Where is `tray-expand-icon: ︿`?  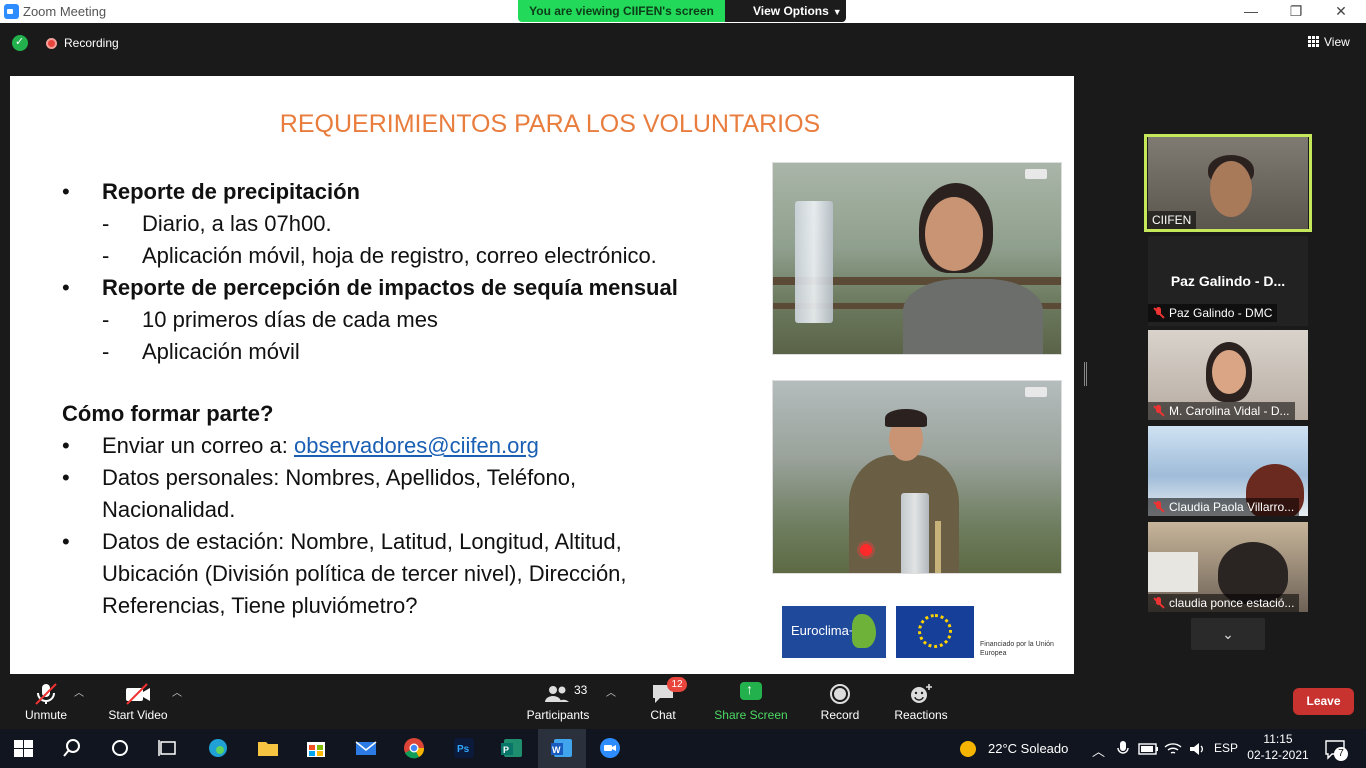 tray-expand-icon: ︿ is located at coordinates (1098, 750).